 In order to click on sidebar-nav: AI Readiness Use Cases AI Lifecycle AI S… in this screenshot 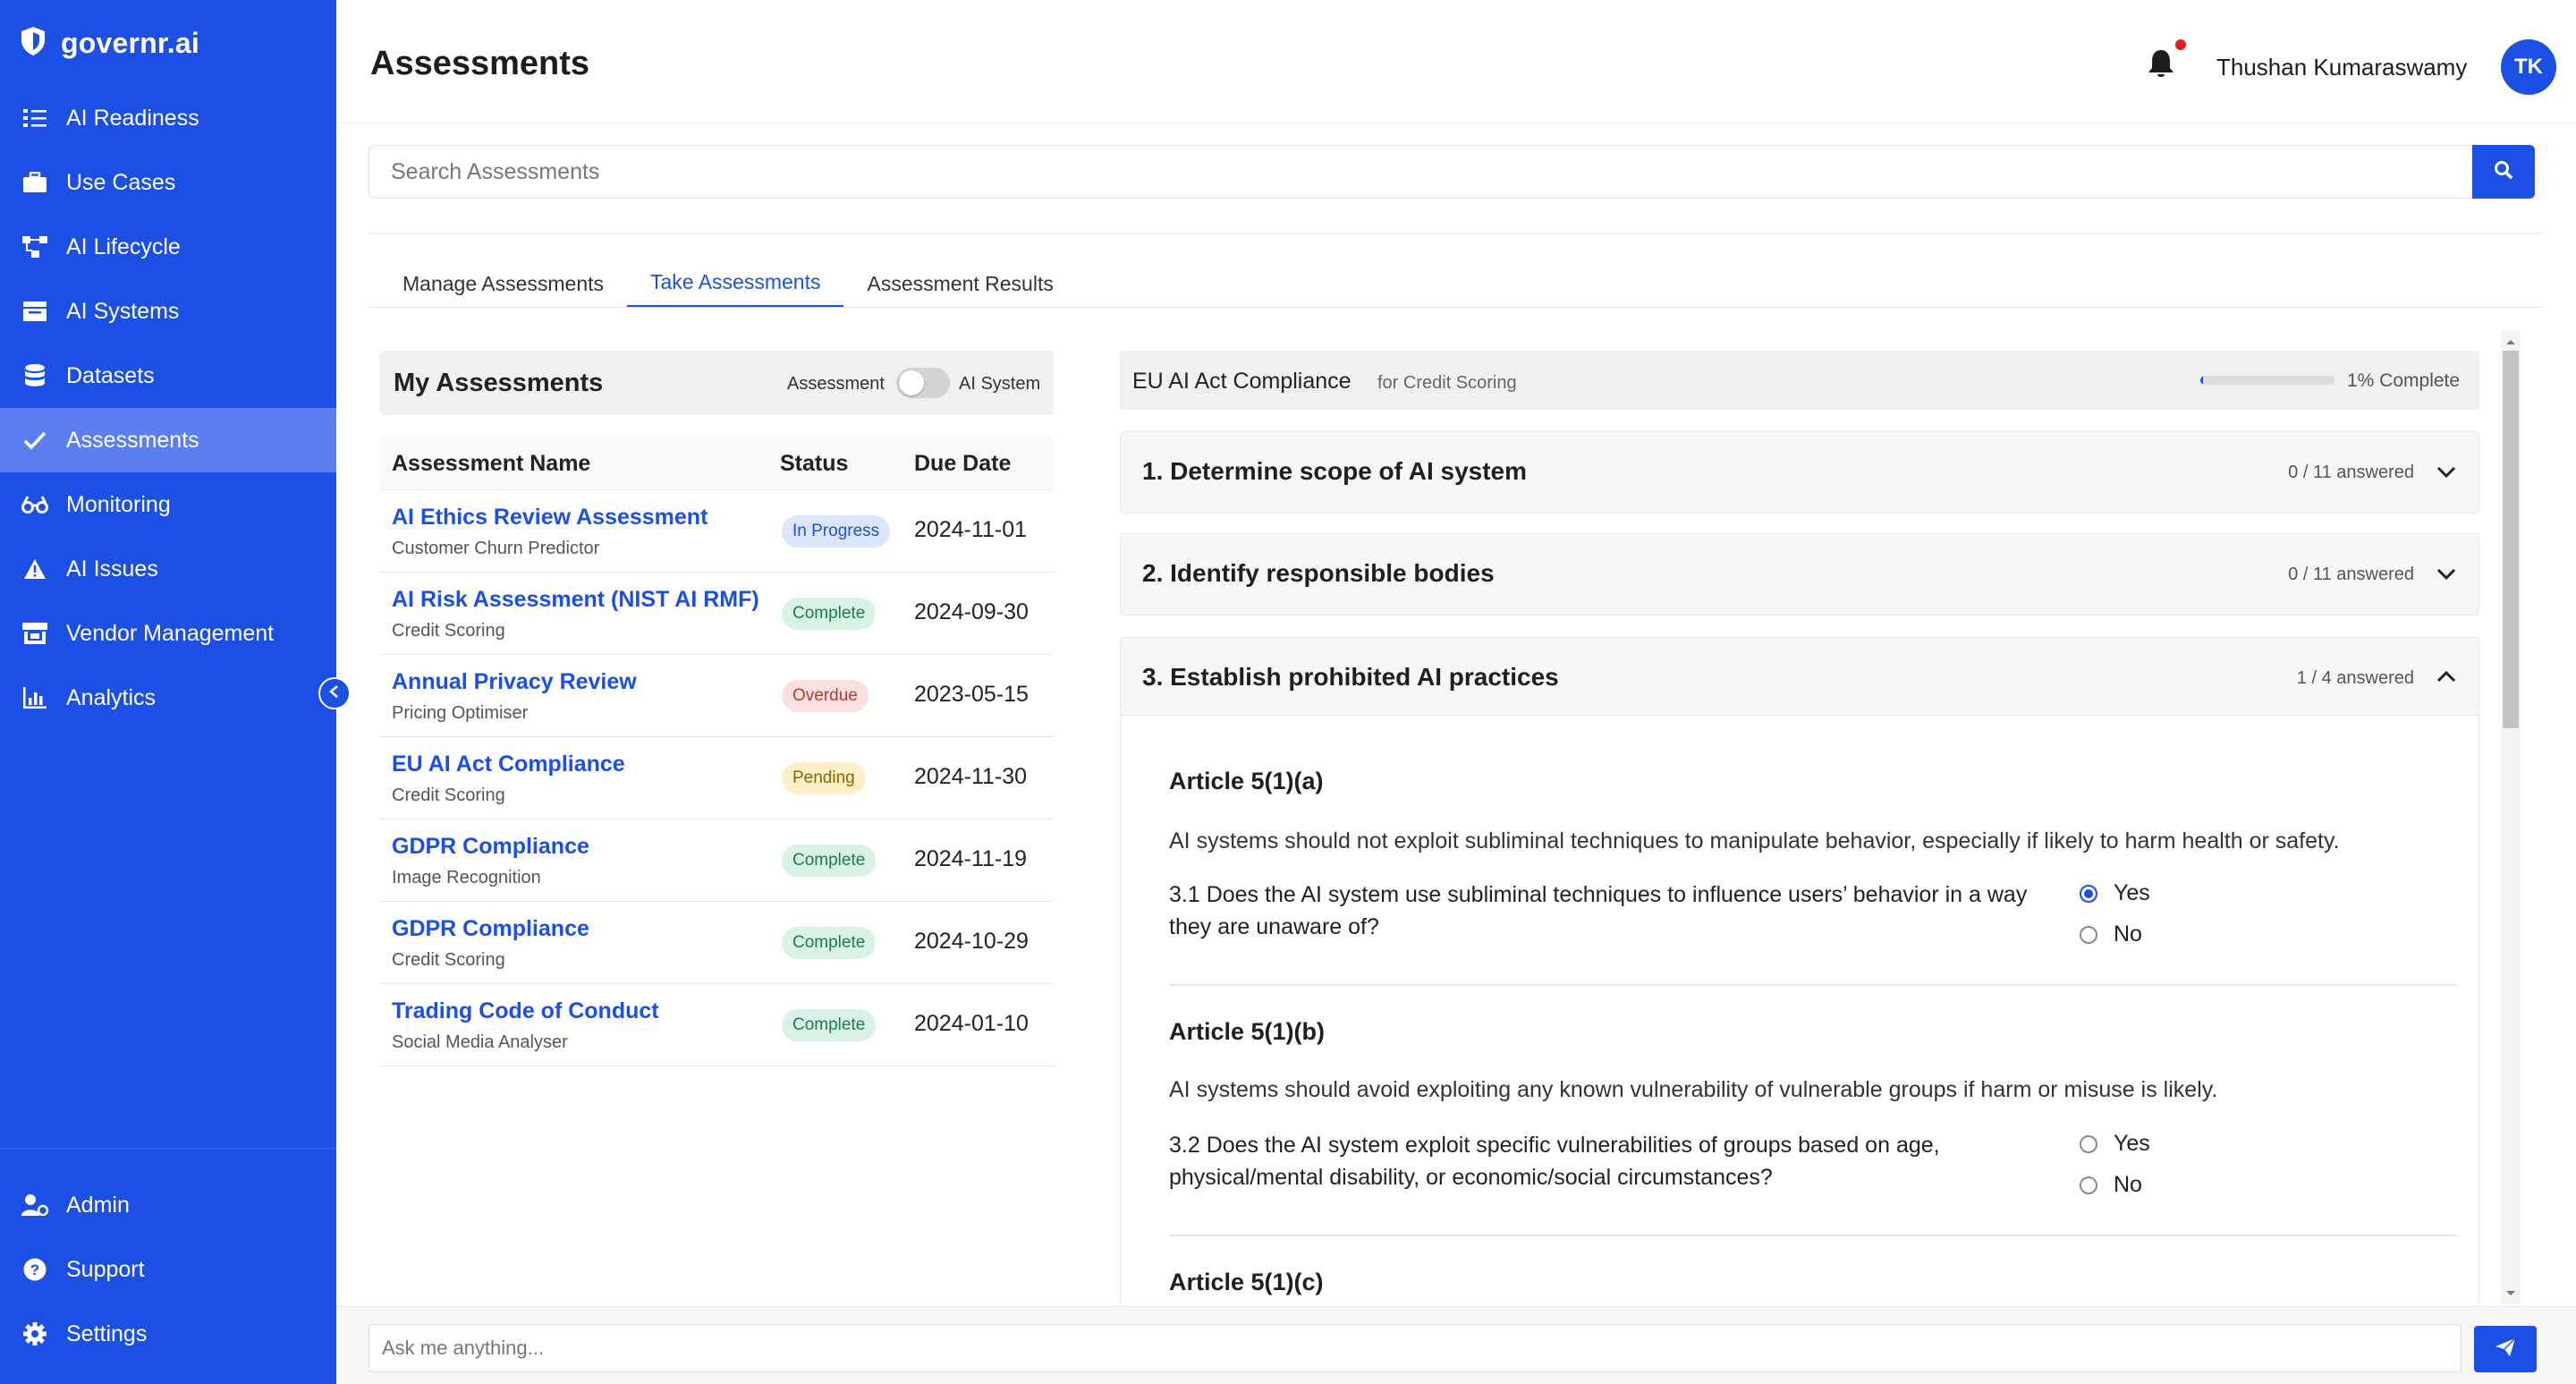, I will do `click(168, 408)`.